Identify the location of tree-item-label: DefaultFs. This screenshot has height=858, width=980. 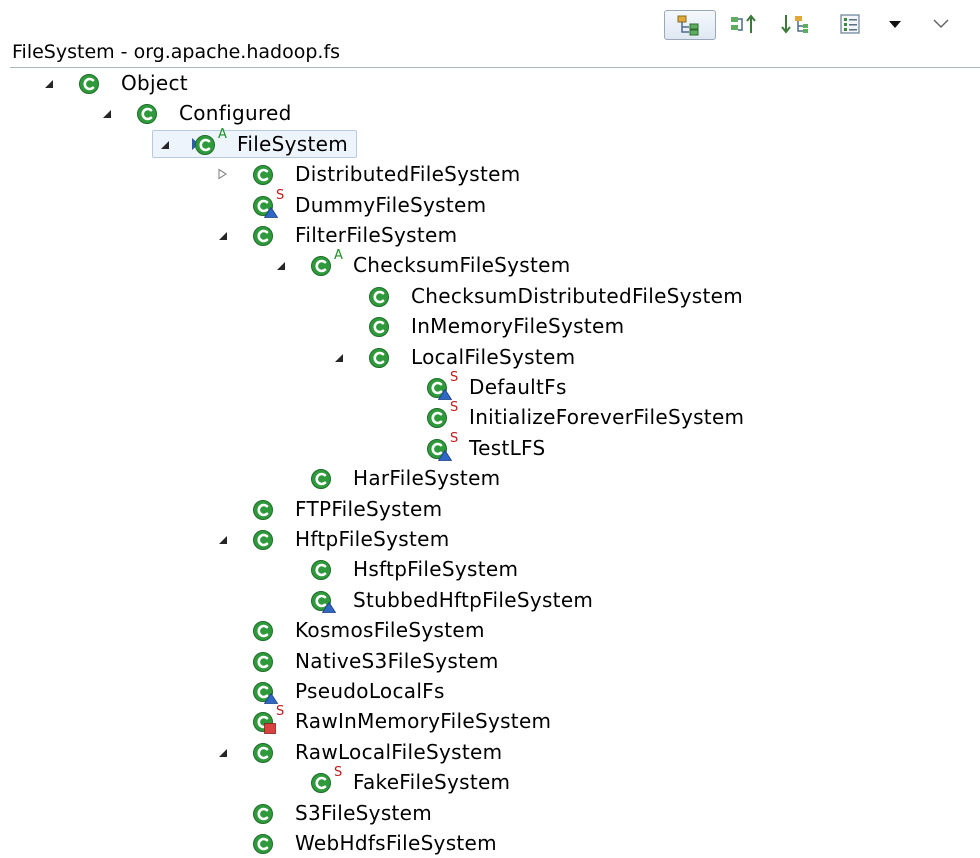
(518, 387).